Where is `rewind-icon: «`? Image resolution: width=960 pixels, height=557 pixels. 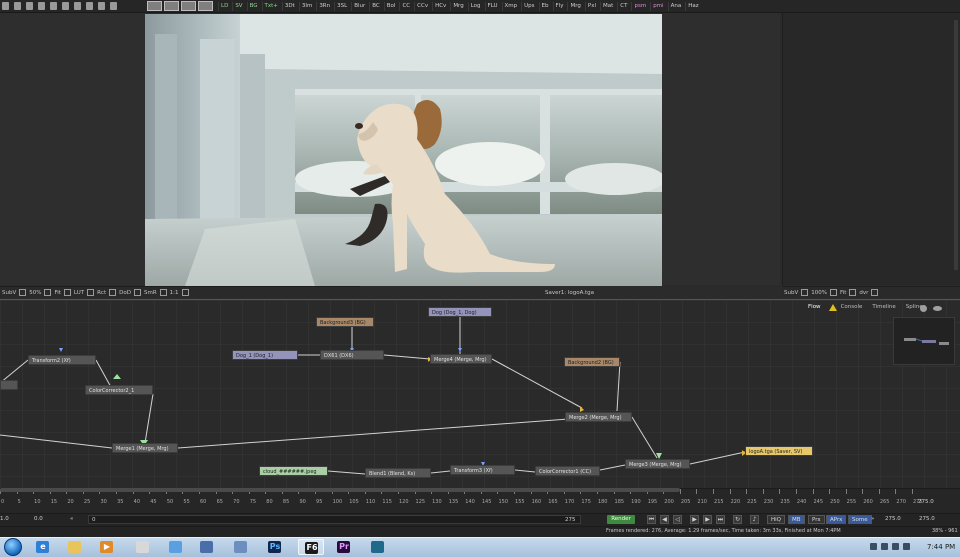 rewind-icon: « is located at coordinates (71, 519).